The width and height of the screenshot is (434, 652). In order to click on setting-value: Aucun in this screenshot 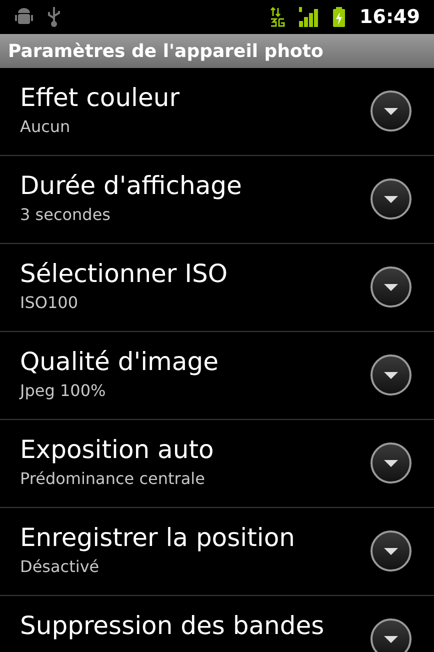, I will do `click(46, 127)`.